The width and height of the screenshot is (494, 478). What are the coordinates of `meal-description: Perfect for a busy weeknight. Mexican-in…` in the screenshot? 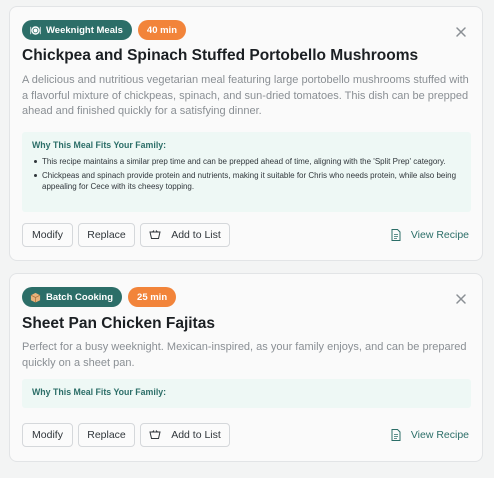 It's located at (244, 355).